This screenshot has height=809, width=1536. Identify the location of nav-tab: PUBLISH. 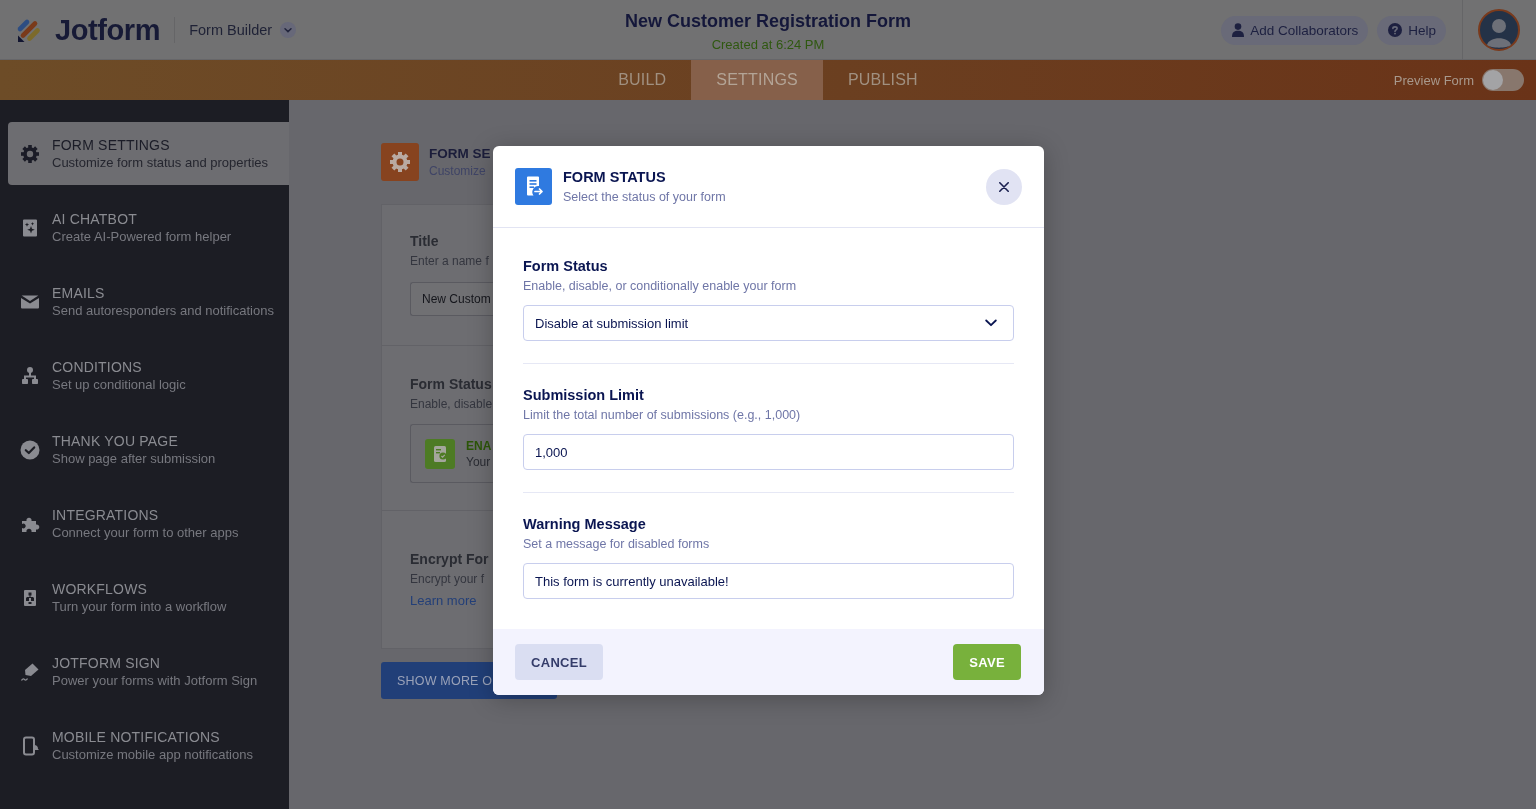
(882, 80).